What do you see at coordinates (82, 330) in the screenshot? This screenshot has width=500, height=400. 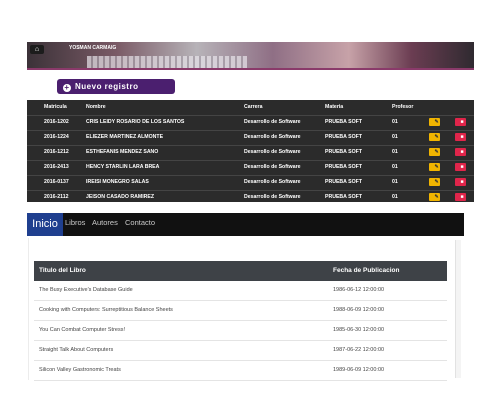 I see `cell-title: You Can Combat Computer Stress!` at bounding box center [82, 330].